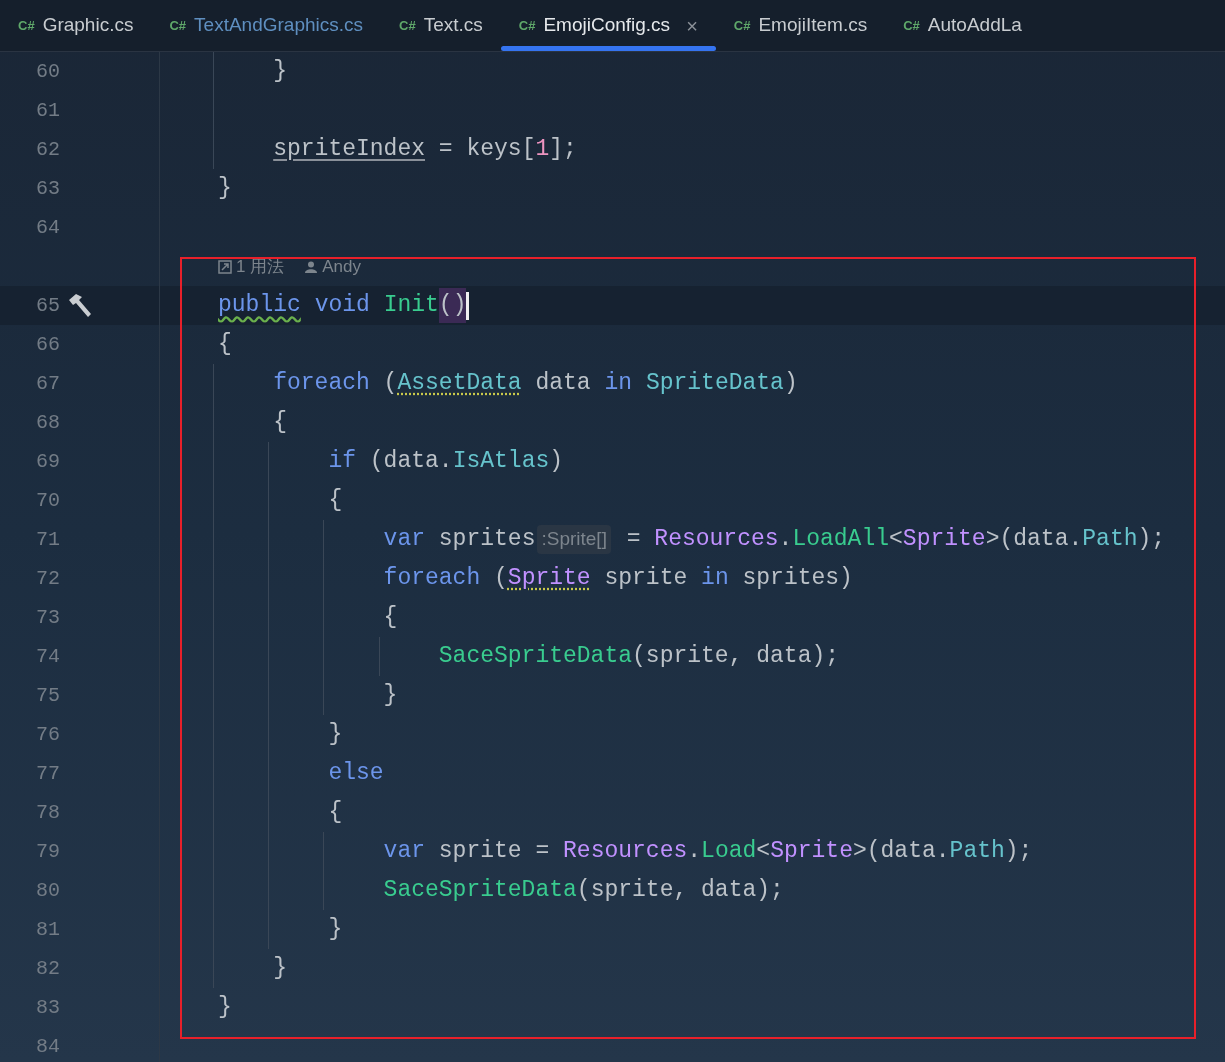 The height and width of the screenshot is (1062, 1225). What do you see at coordinates (974, 25) in the screenshot?
I see `tab-label: AutoAddLa` at bounding box center [974, 25].